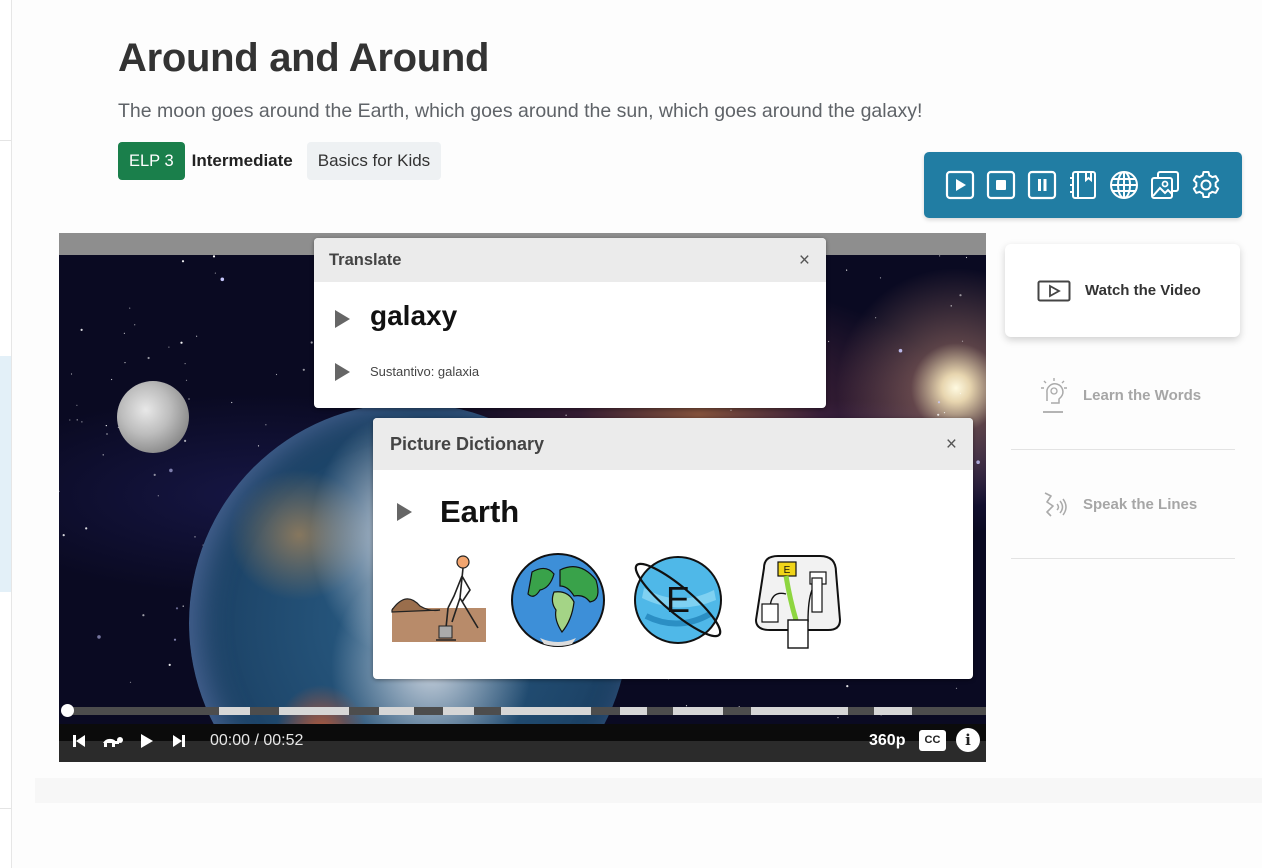 This screenshot has height=868, width=1262. Describe the element at coordinates (887, 741) in the screenshot. I see `quality-selector: 360p` at that location.